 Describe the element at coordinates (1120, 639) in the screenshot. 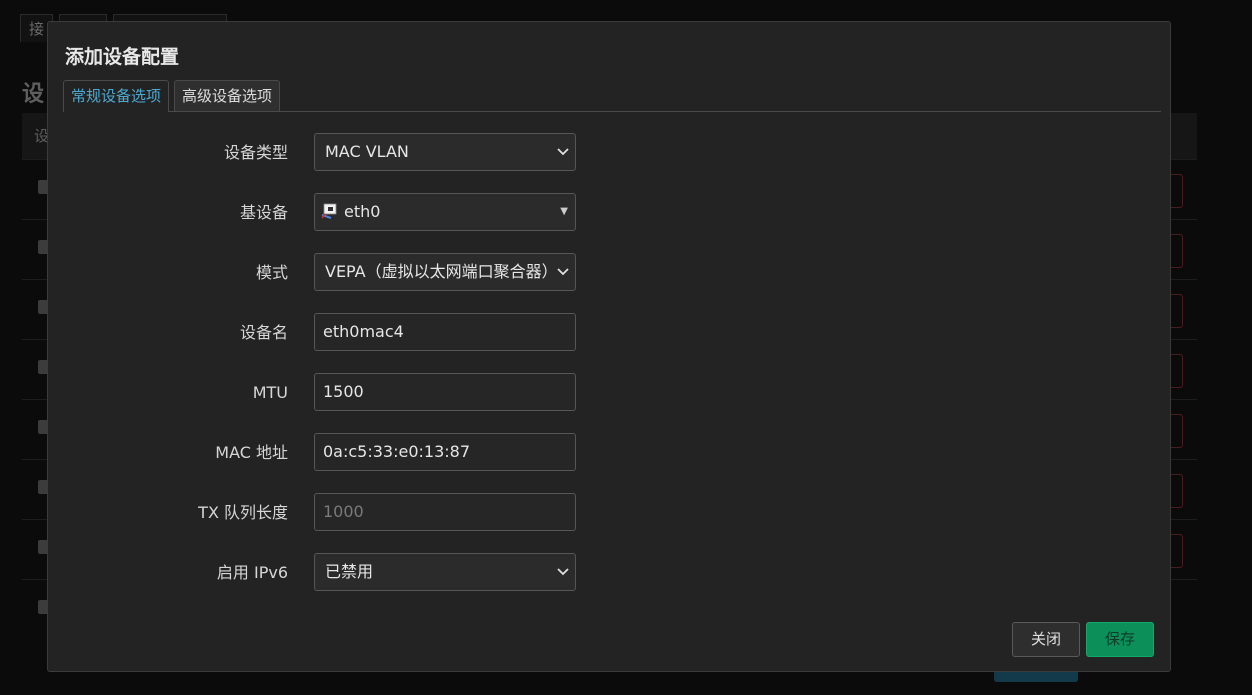

I see `save-button: 保存` at that location.